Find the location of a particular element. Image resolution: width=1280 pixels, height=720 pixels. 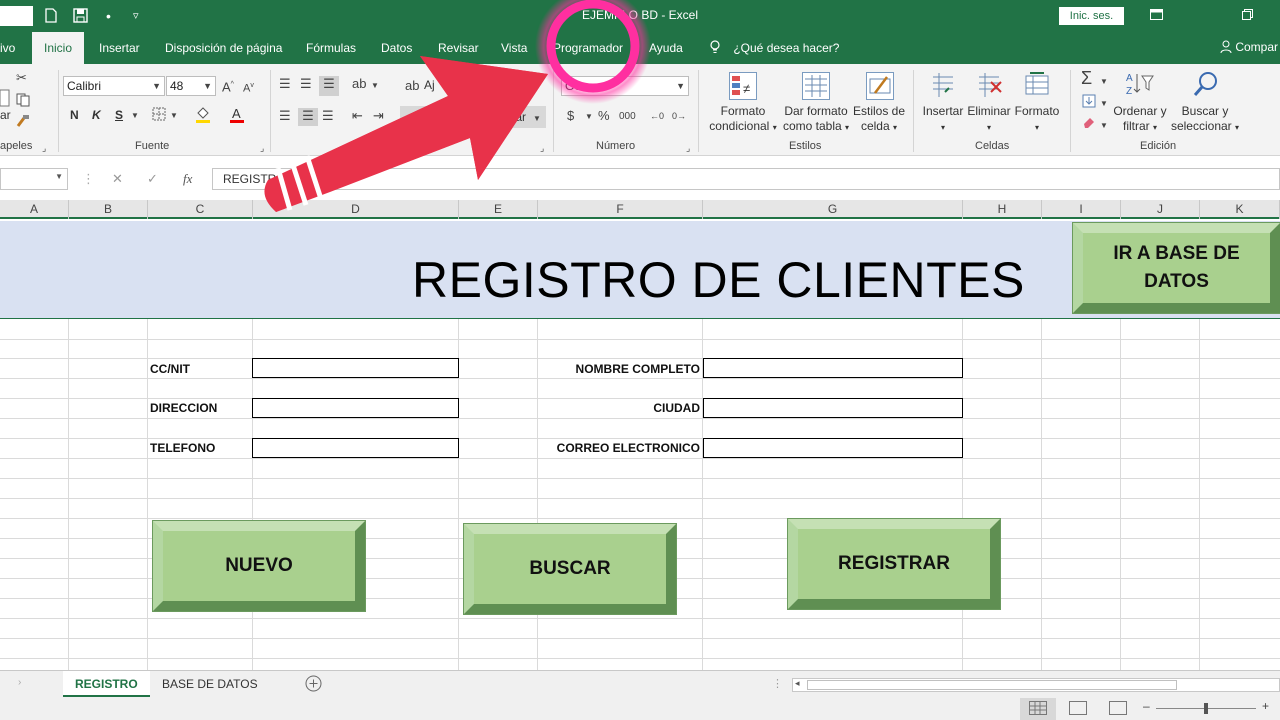

tab-archivo: ivo is located at coordinates (7, 48).